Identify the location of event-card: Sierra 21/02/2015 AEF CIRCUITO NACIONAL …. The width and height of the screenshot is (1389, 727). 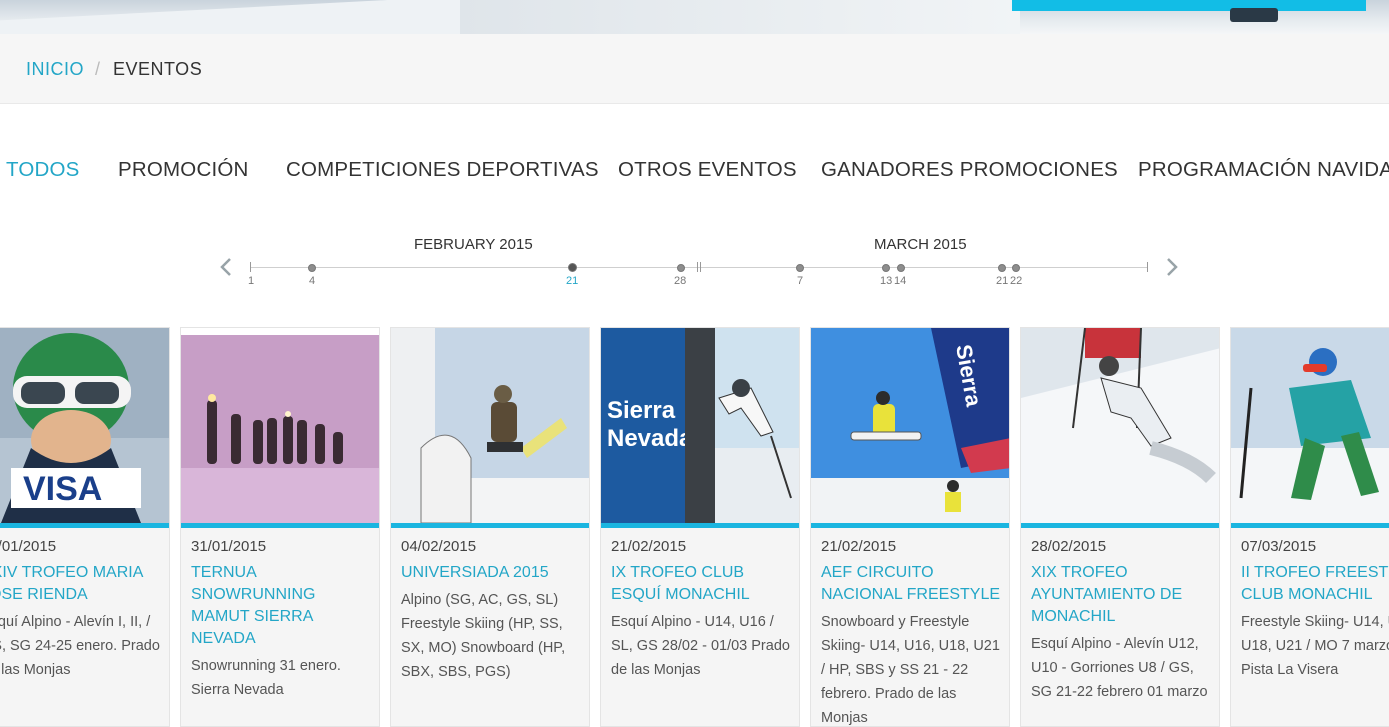
(910, 527).